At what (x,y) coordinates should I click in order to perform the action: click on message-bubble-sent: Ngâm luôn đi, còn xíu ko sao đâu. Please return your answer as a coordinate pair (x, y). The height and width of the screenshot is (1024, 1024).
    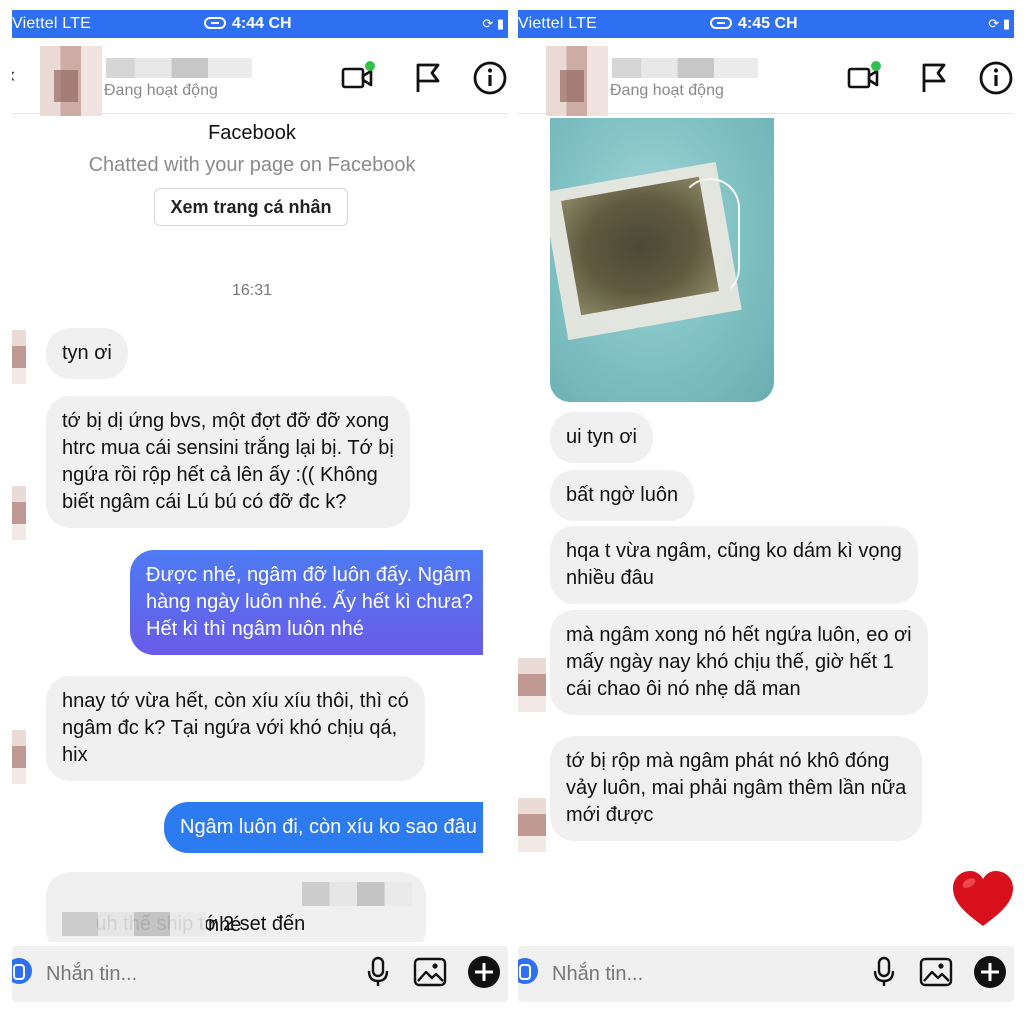
    Looking at the image, I should click on (323, 827).